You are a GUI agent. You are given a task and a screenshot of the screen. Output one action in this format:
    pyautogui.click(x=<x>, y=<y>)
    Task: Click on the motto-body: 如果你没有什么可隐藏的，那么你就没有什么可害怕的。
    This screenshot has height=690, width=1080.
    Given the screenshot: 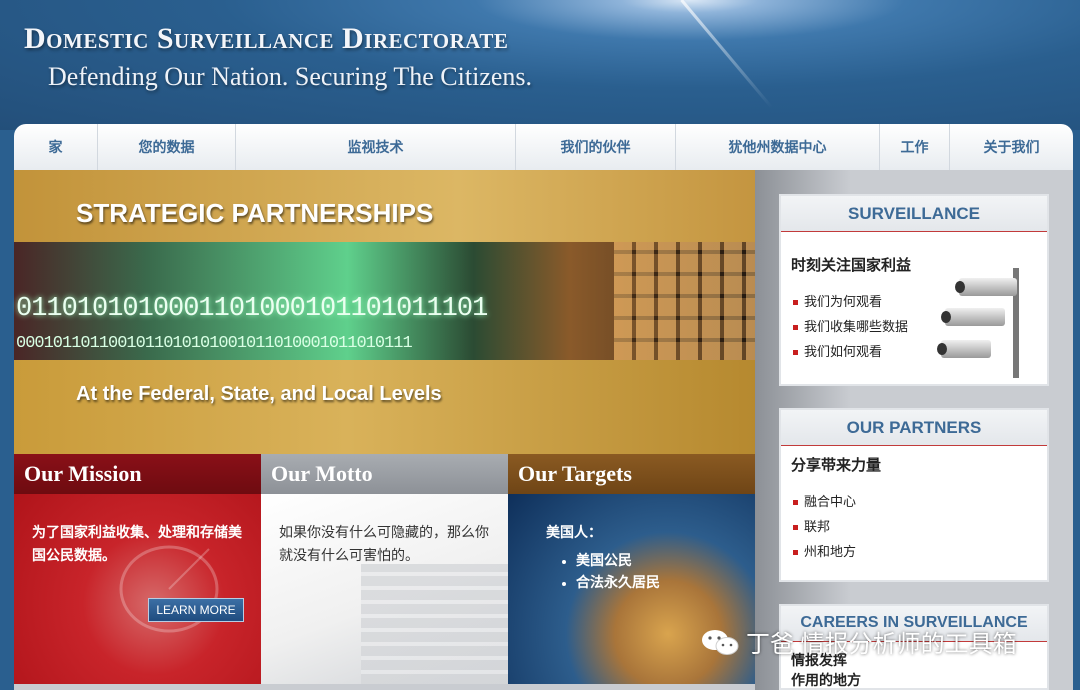 What is the action you would take?
    pyautogui.click(x=384, y=589)
    